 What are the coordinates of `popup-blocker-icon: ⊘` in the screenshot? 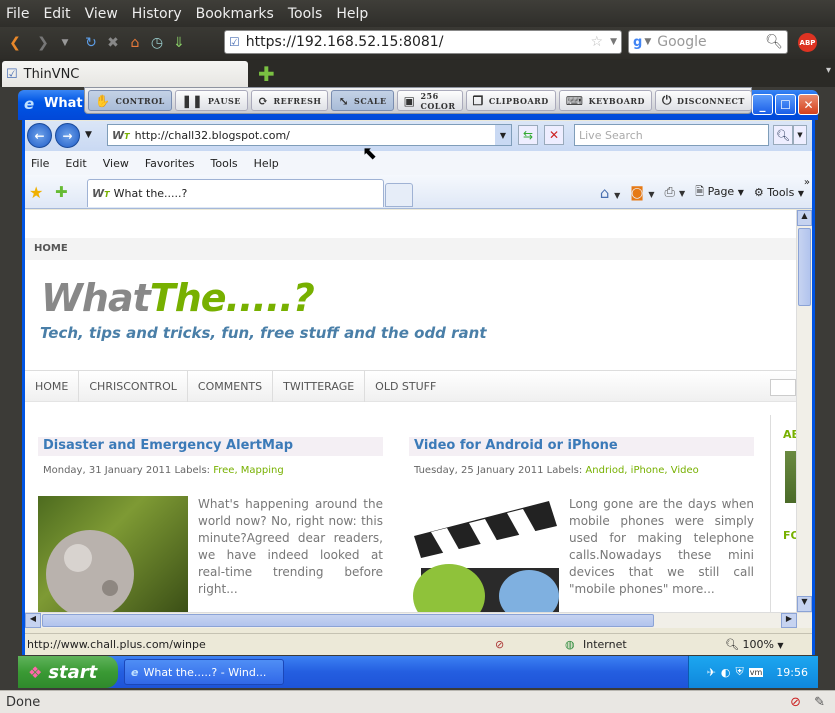 It's located at (499, 644).